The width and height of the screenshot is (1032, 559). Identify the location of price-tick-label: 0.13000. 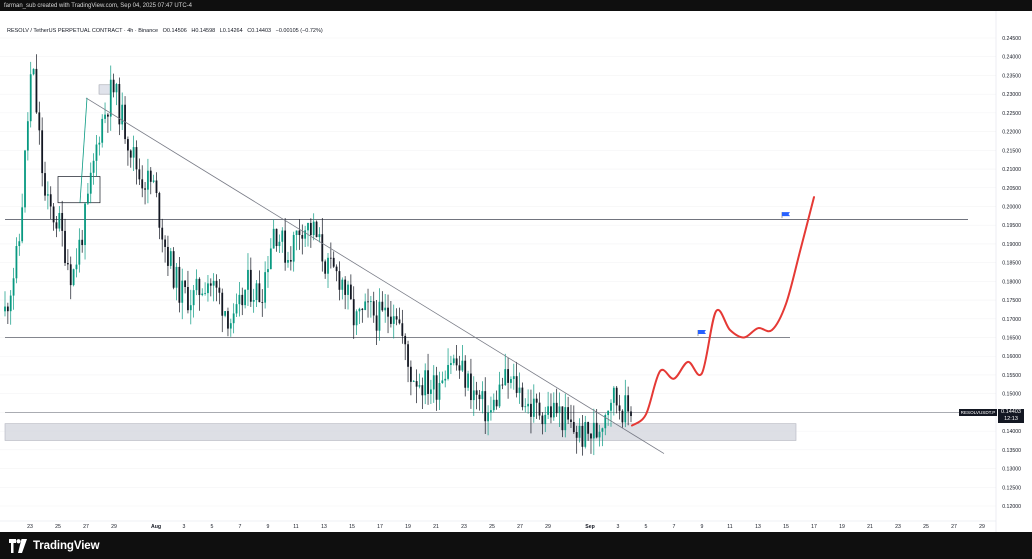
(1011, 470).